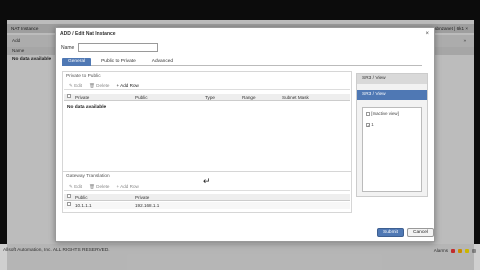 The image size is (480, 270). What do you see at coordinates (249, 97) in the screenshot?
I see `column-range: Range` at bounding box center [249, 97].